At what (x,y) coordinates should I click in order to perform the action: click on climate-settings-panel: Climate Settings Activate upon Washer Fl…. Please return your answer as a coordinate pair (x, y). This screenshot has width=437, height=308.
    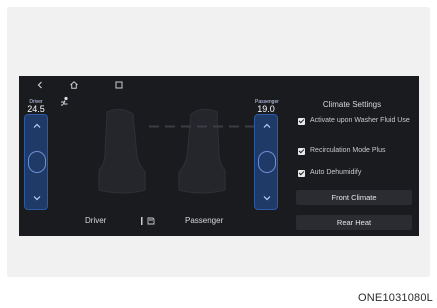
    Looking at the image, I should click on (352, 164).